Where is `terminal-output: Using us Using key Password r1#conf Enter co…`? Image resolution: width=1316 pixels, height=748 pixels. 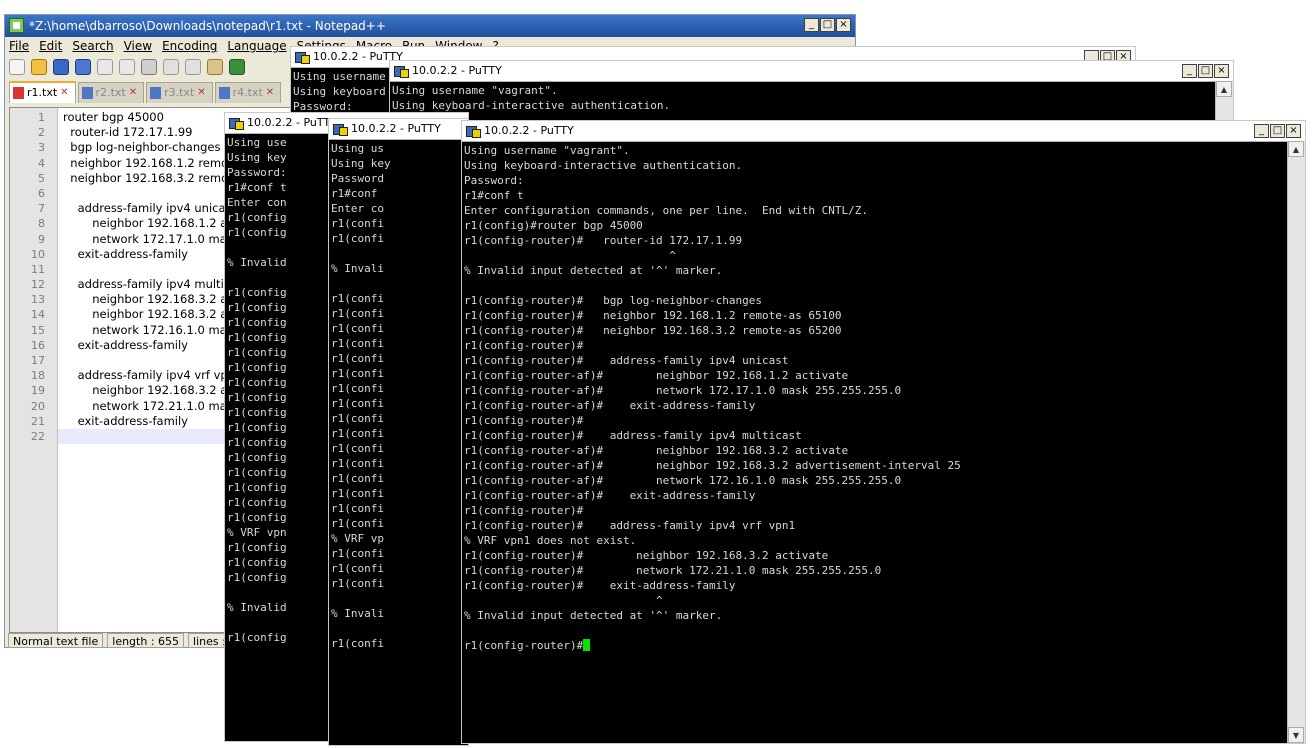 terminal-output: Using us Using key Password r1#conf Enter co… is located at coordinates (398, 396).